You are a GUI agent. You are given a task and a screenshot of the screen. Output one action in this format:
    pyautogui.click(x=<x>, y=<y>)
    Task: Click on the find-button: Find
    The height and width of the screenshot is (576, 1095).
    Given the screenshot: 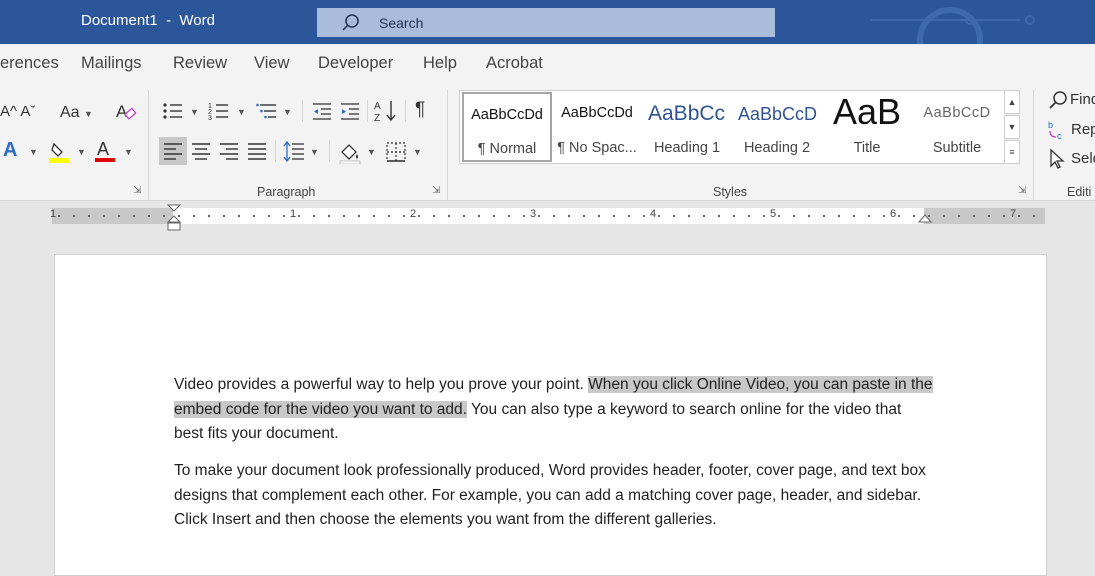 What is the action you would take?
    pyautogui.click(x=1082, y=99)
    